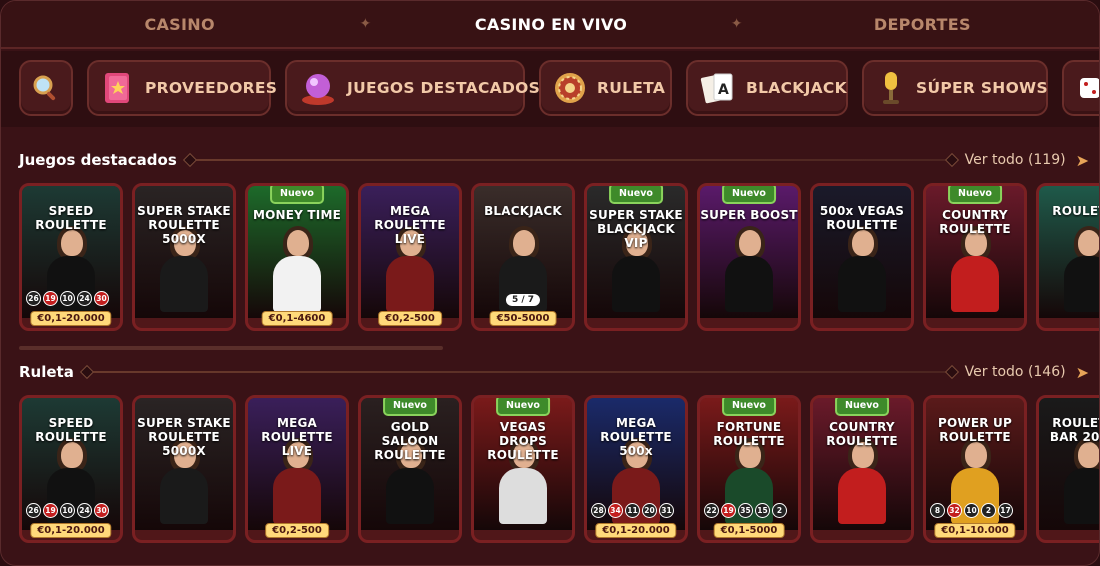 The image size is (1100, 566). I want to click on view-all-link: Ver todo (119), so click(1015, 160).